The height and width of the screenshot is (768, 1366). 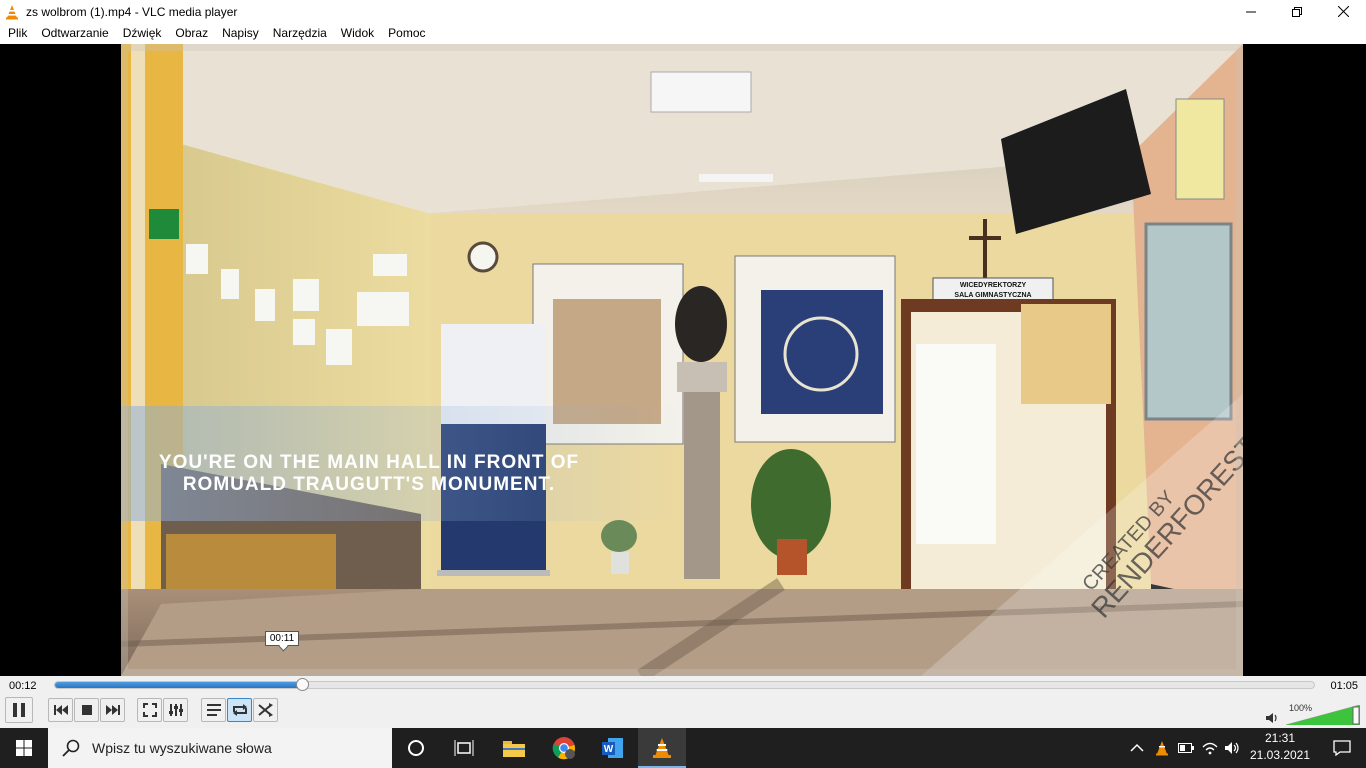 I want to click on fullscreen-icon, so click(x=149, y=710).